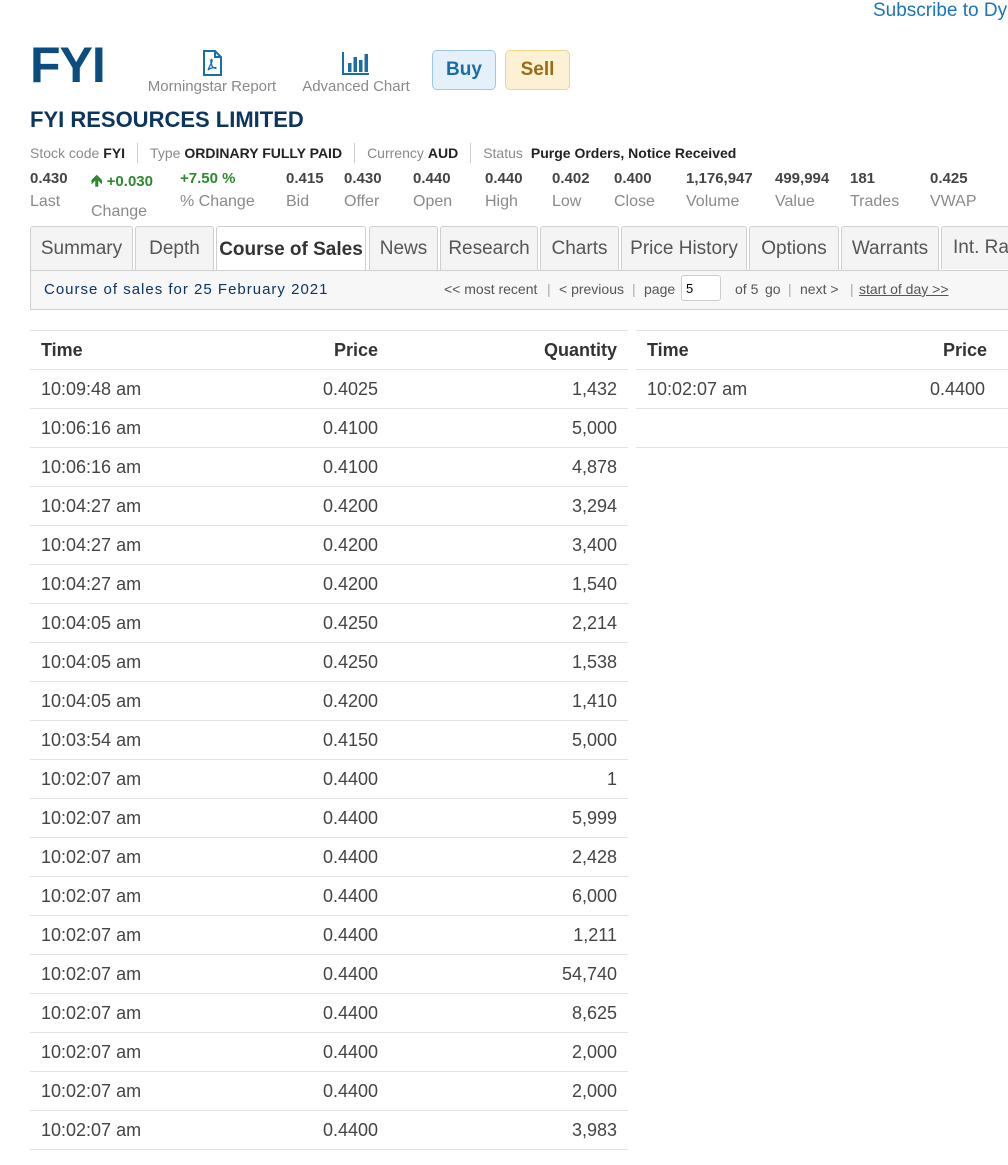 This screenshot has height=1165, width=1008. What do you see at coordinates (45, 201) in the screenshot?
I see `stat-last-label: Last` at bounding box center [45, 201].